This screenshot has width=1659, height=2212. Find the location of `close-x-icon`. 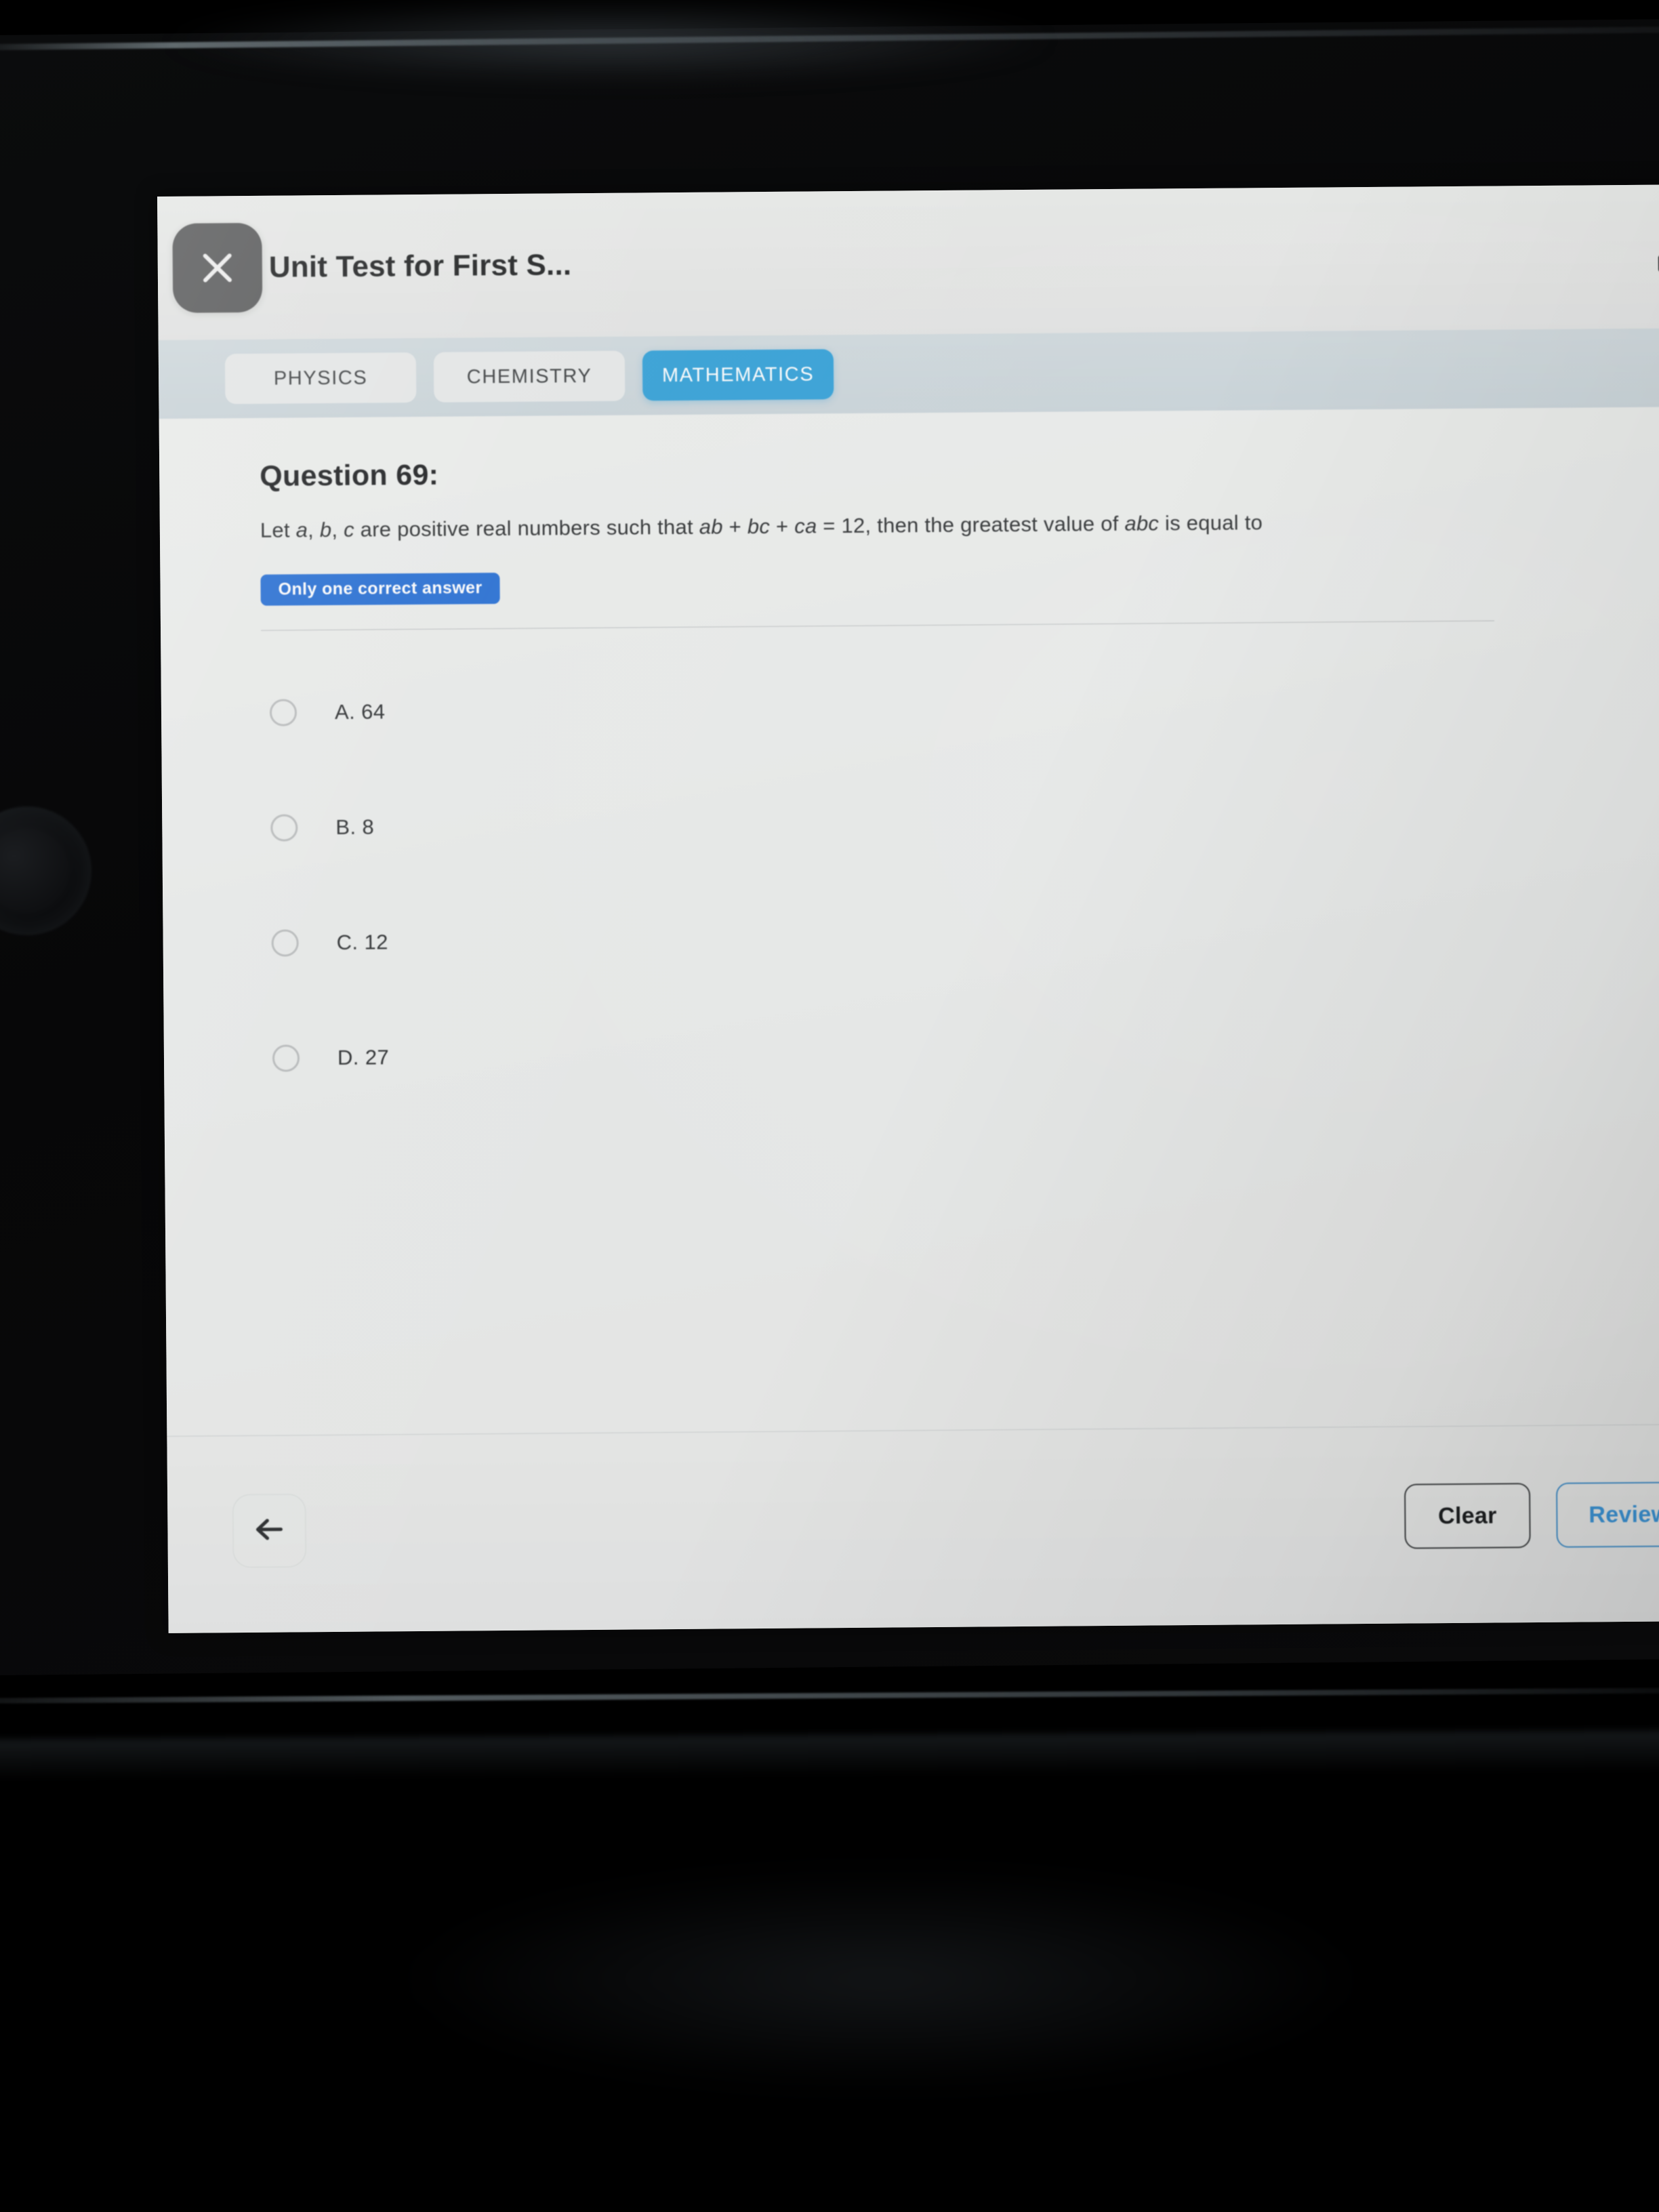

close-x-icon is located at coordinates (218, 268).